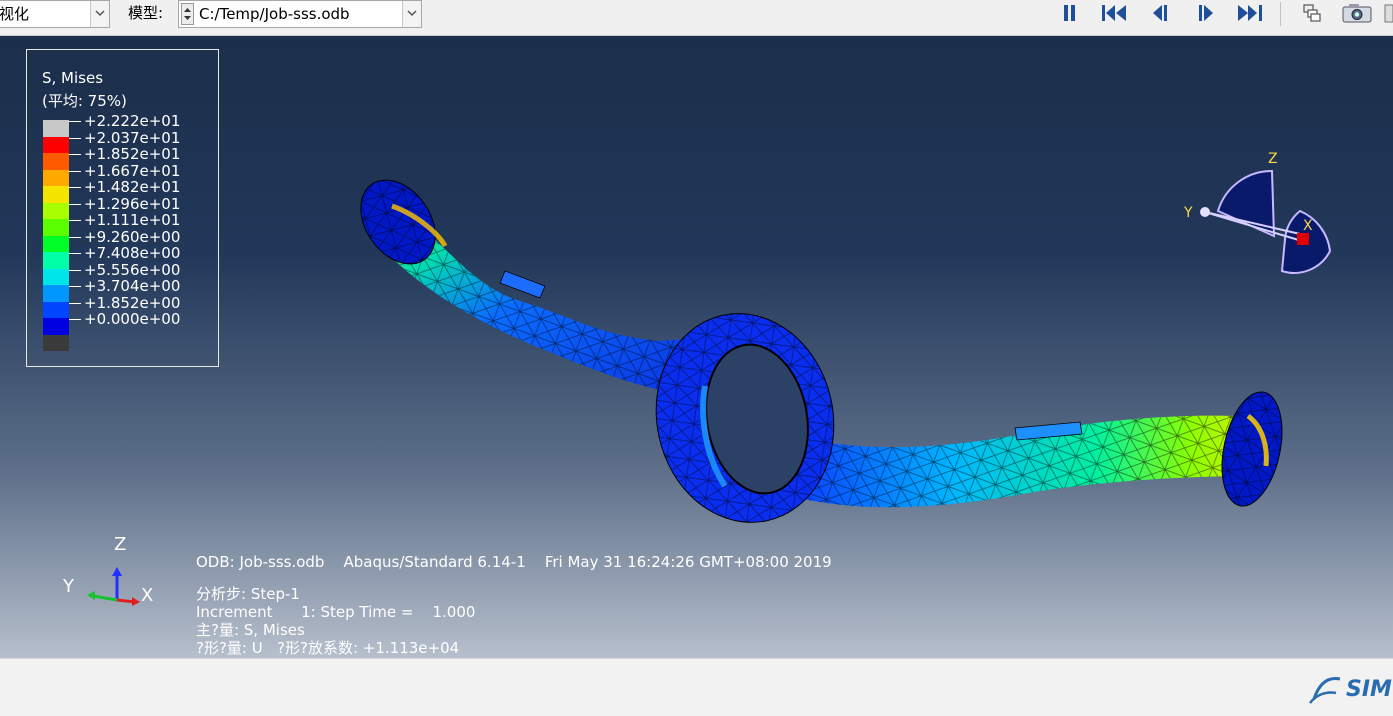 Image resolution: width=1393 pixels, height=716 pixels. What do you see at coordinates (522, 284) in the screenshot?
I see `left-boss` at bounding box center [522, 284].